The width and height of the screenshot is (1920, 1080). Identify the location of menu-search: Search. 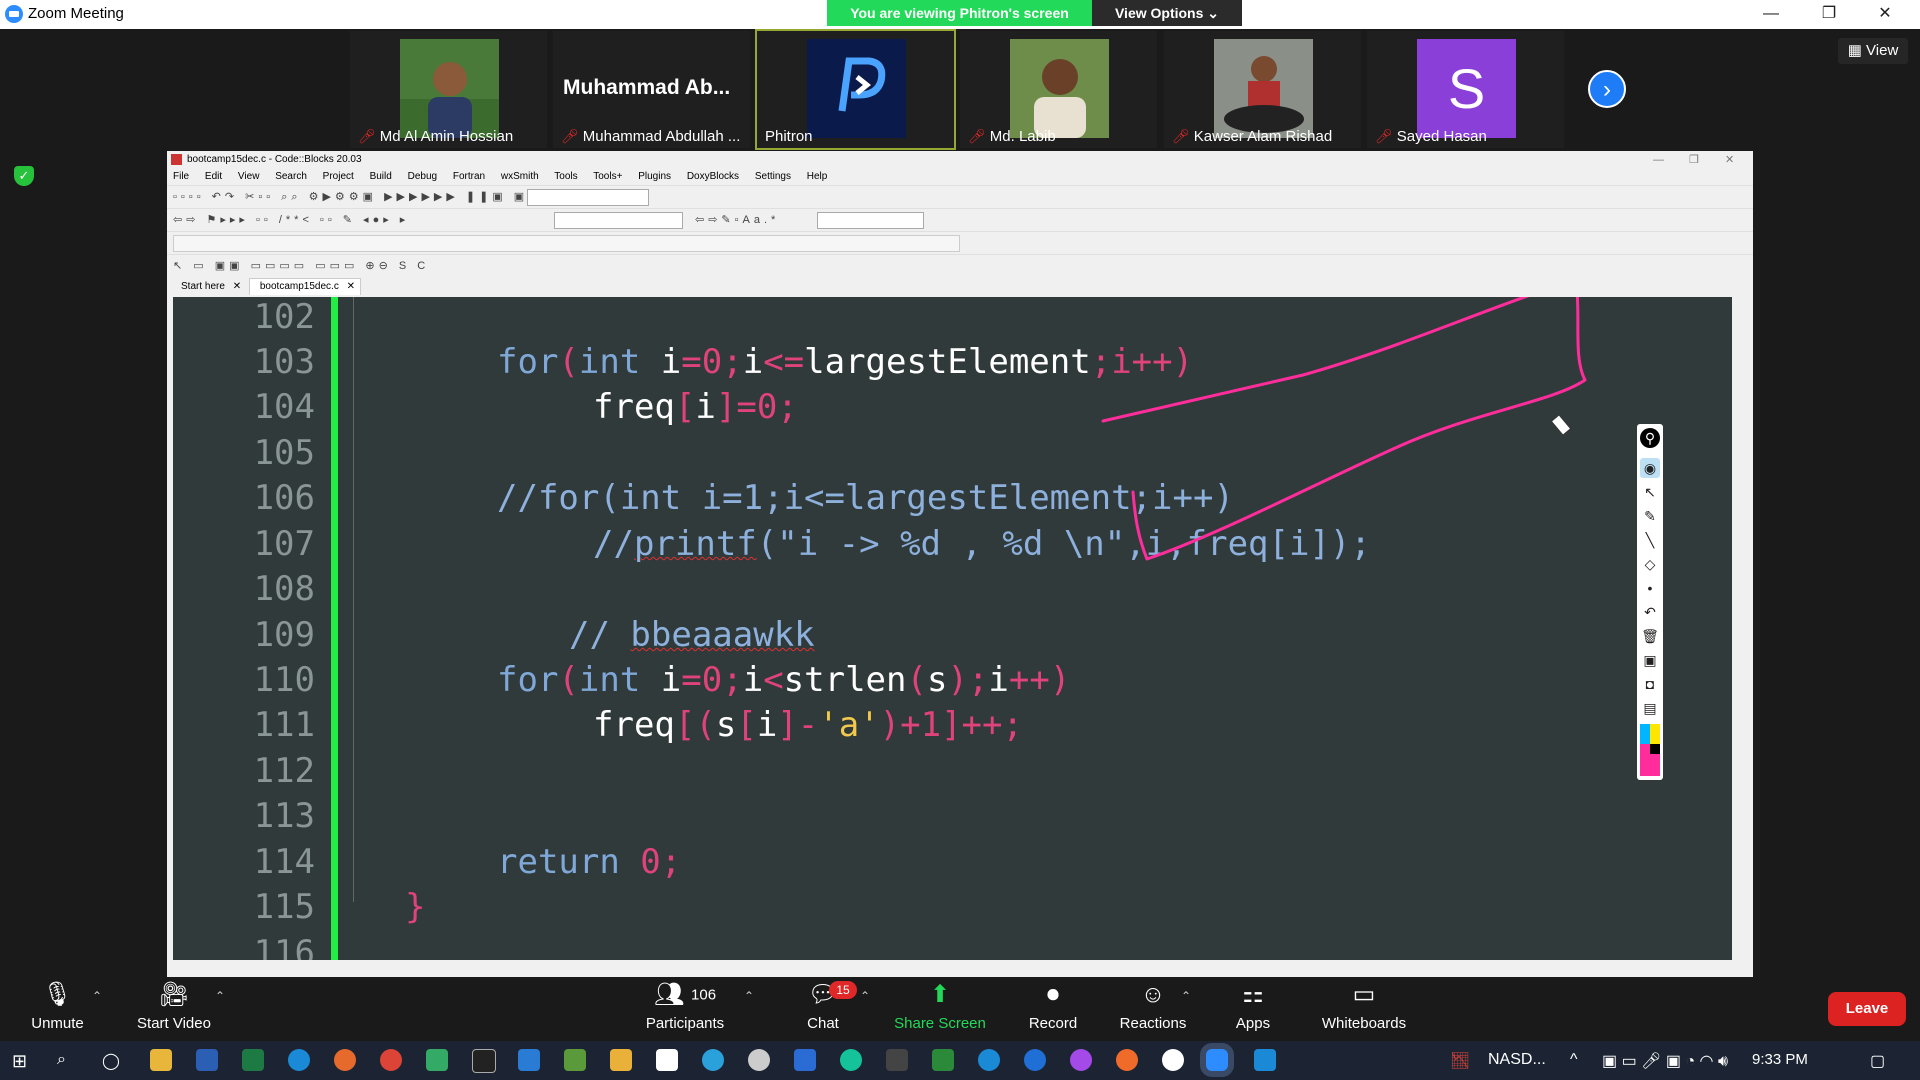
(291, 176).